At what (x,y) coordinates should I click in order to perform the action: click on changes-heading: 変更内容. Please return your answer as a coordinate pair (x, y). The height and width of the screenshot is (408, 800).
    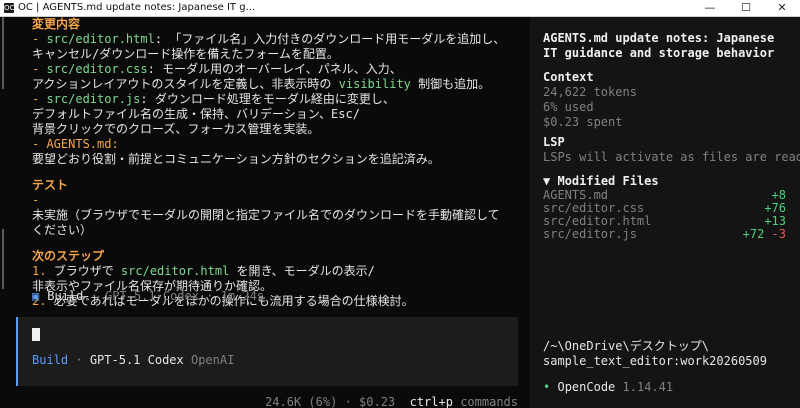
    Looking at the image, I should click on (56, 24).